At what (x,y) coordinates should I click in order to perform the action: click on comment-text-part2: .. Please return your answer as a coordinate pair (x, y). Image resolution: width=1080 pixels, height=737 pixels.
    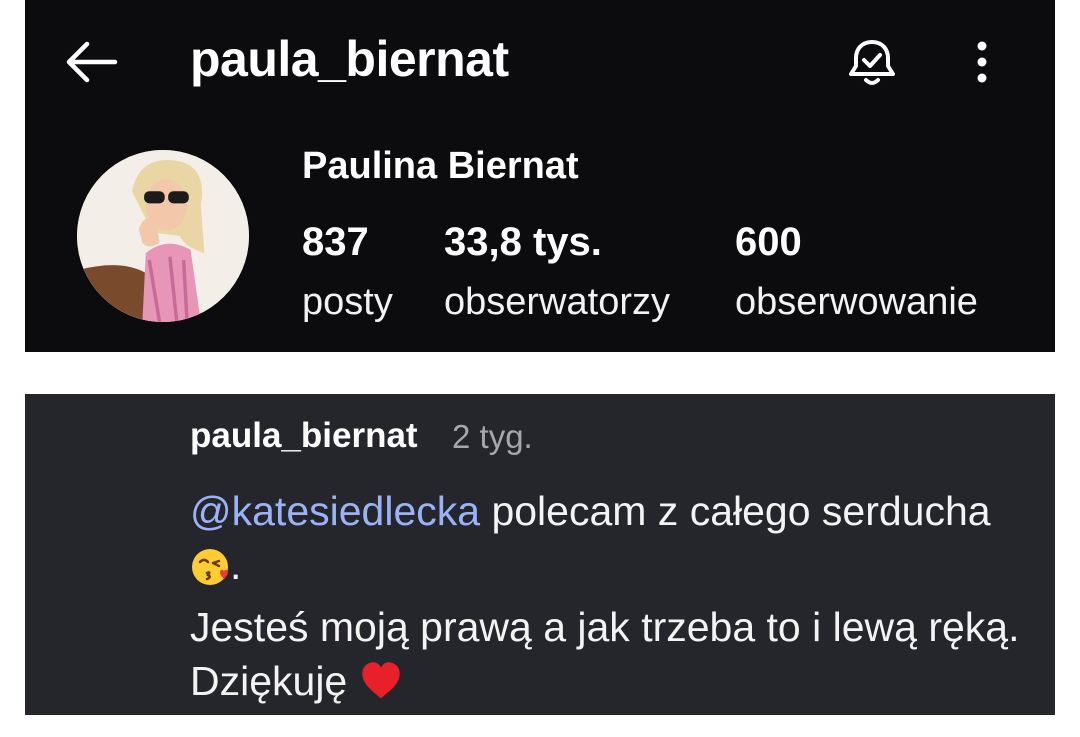
    Looking at the image, I should click on (236, 565).